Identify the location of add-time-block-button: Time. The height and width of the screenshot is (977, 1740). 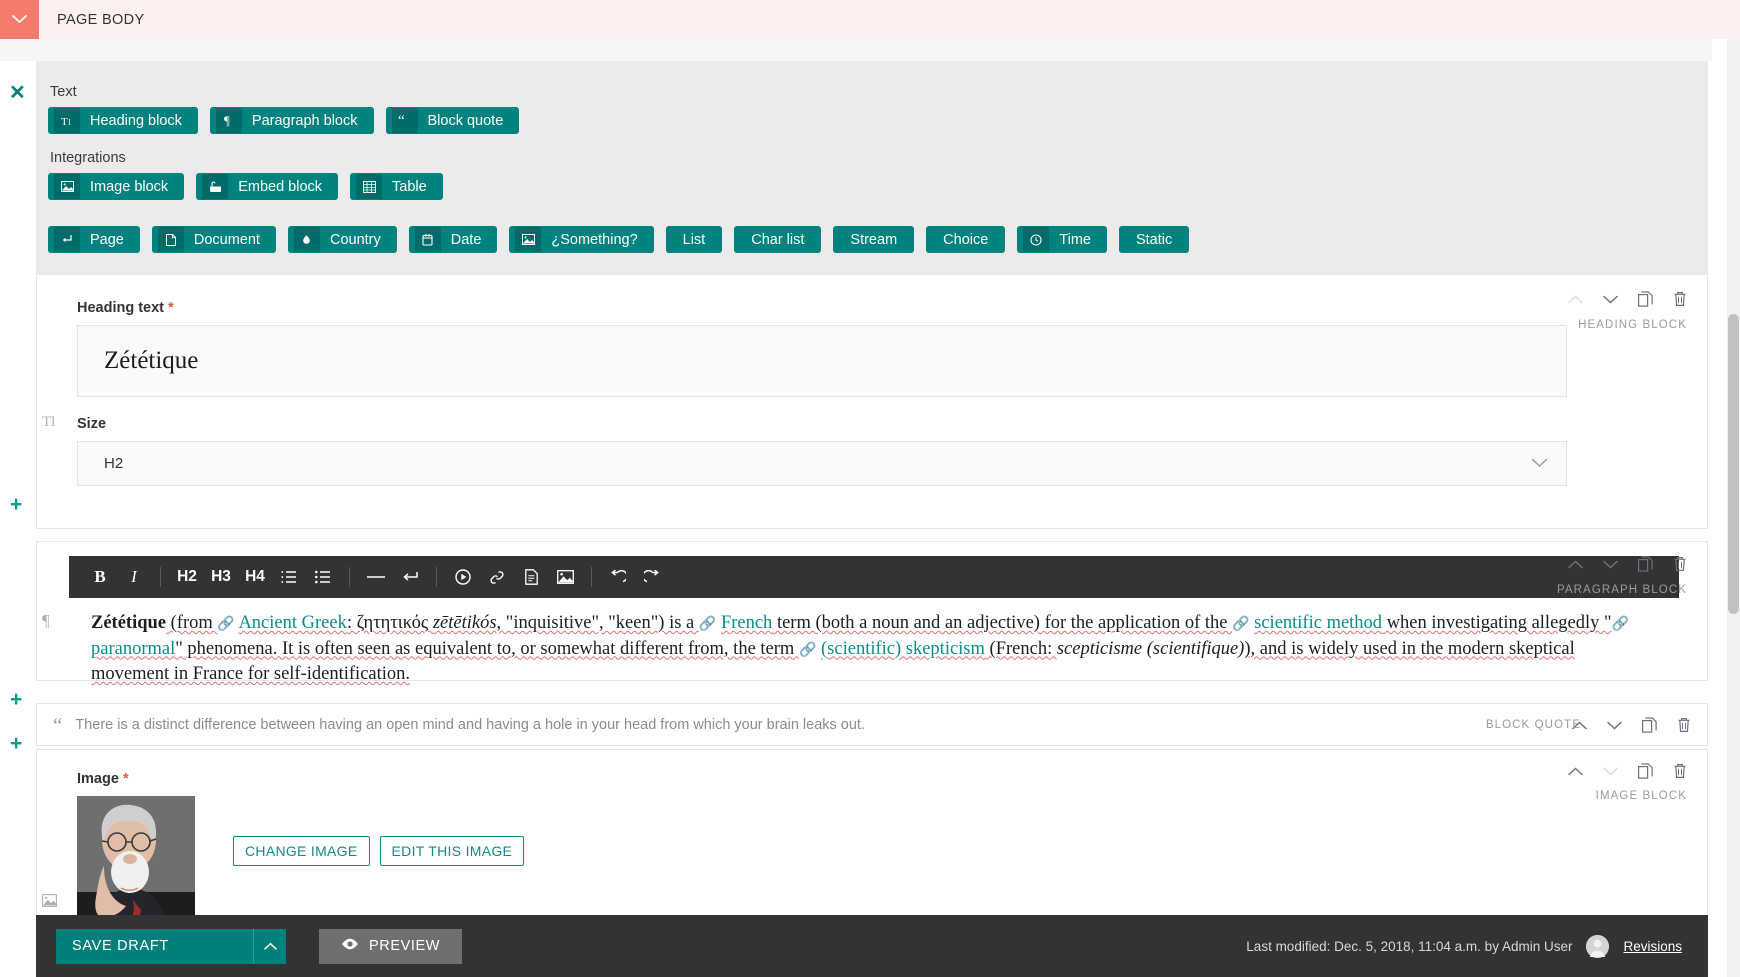
(1062, 239).